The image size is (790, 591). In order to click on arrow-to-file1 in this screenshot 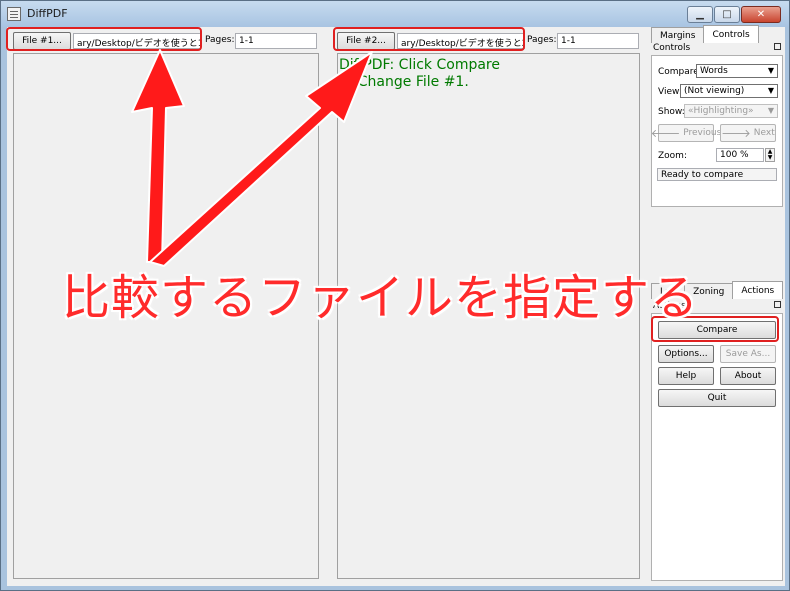, I will do `click(158, 156)`.